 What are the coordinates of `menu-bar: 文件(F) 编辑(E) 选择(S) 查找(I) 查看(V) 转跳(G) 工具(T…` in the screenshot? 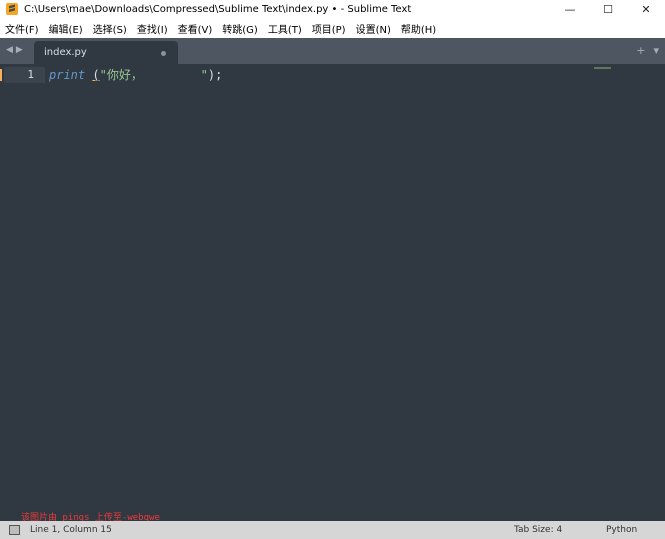 It's located at (332, 28).